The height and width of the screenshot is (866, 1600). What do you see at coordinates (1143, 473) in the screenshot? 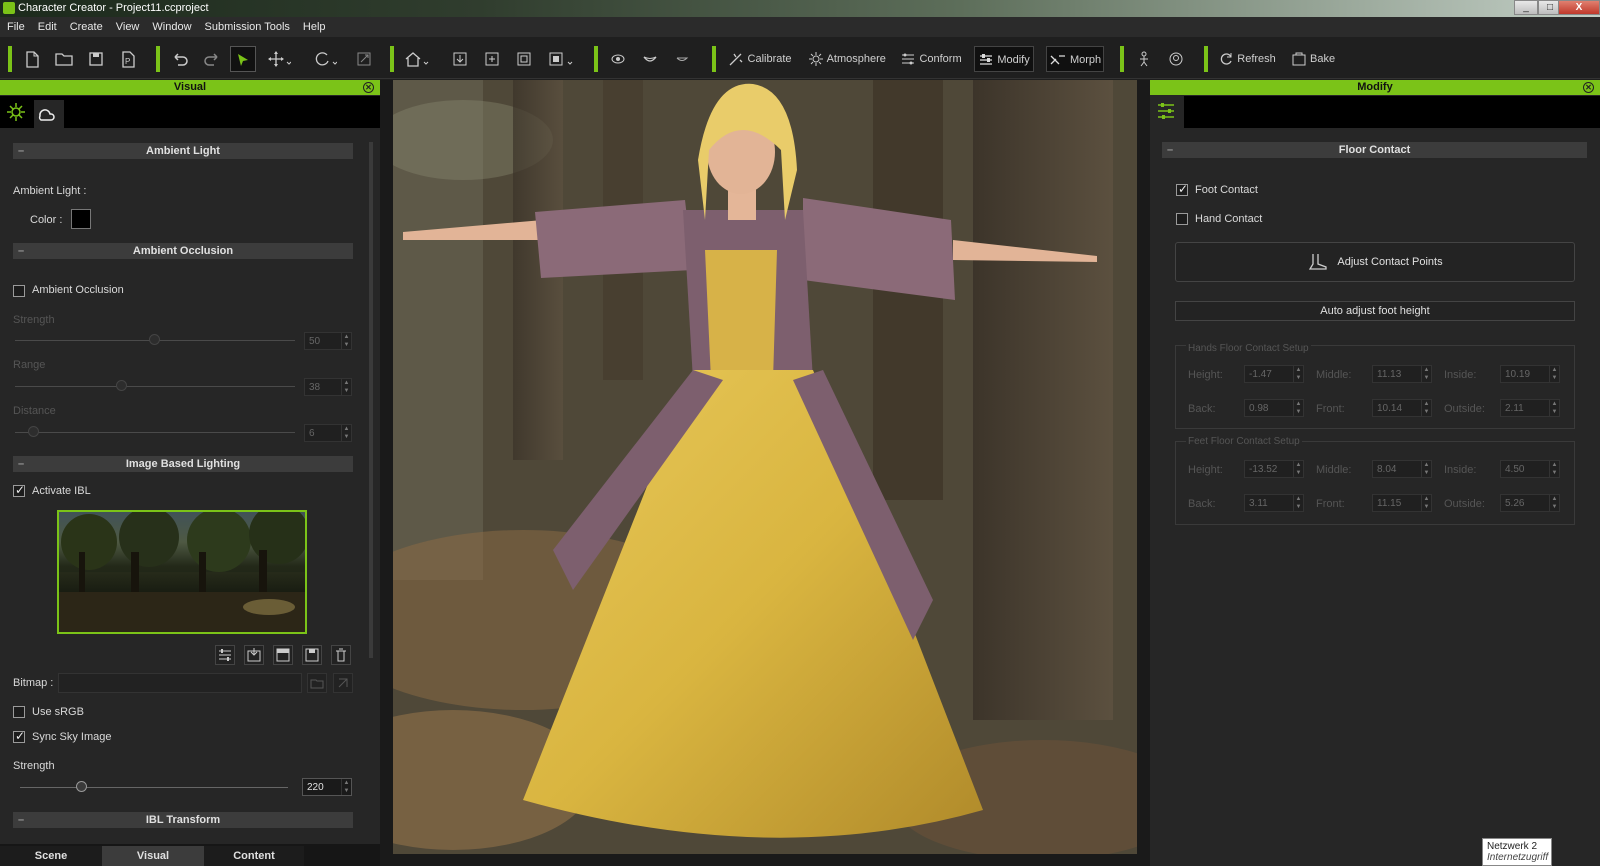
I see `right-splitter` at bounding box center [1143, 473].